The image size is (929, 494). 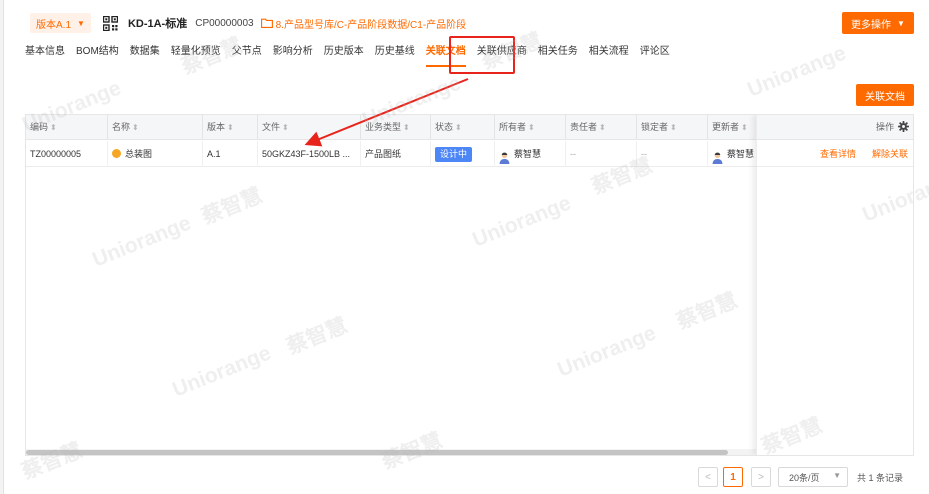 What do you see at coordinates (609, 52) in the screenshot?
I see `tab-related-workflows: 相关流程` at bounding box center [609, 52].